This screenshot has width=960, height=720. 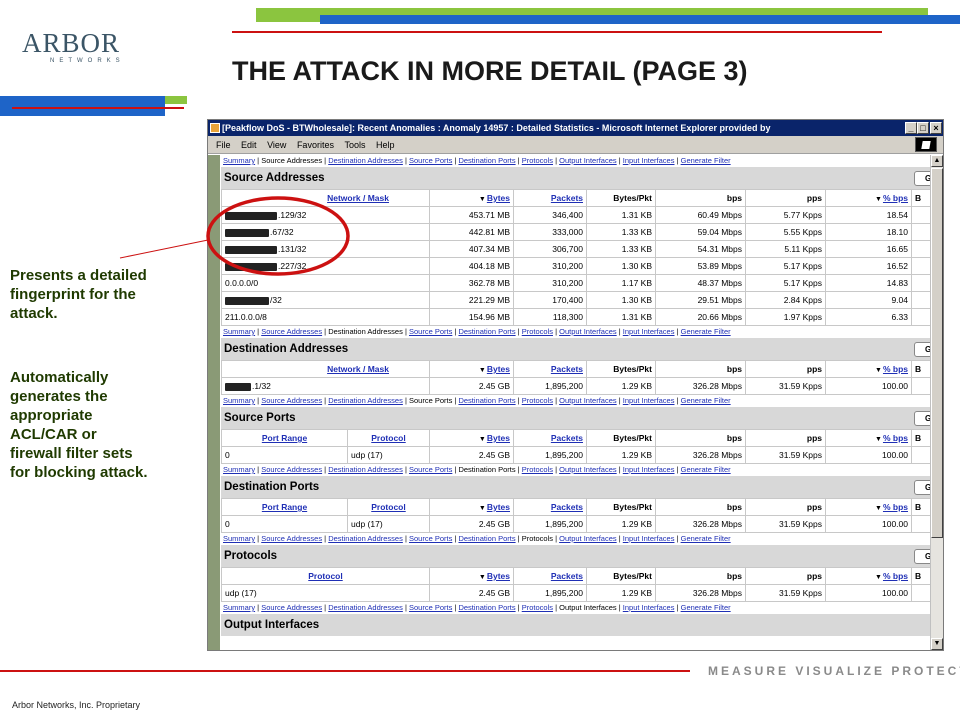 What do you see at coordinates (276, 145) in the screenshot?
I see `menu-view: View` at bounding box center [276, 145].